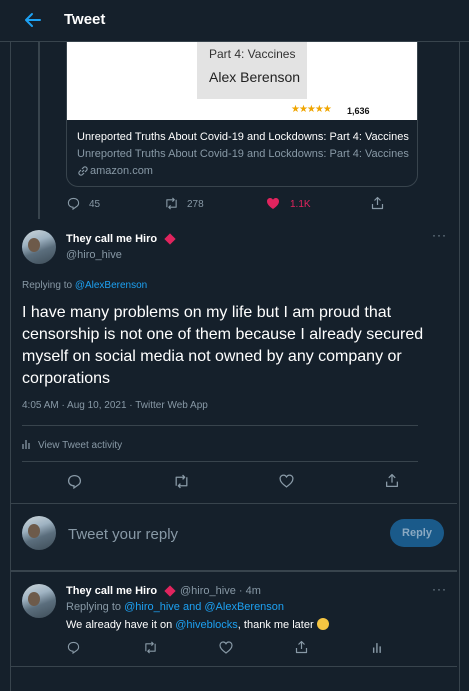 The image size is (469, 691). I want to click on back-arrow-icon, so click(33, 20).